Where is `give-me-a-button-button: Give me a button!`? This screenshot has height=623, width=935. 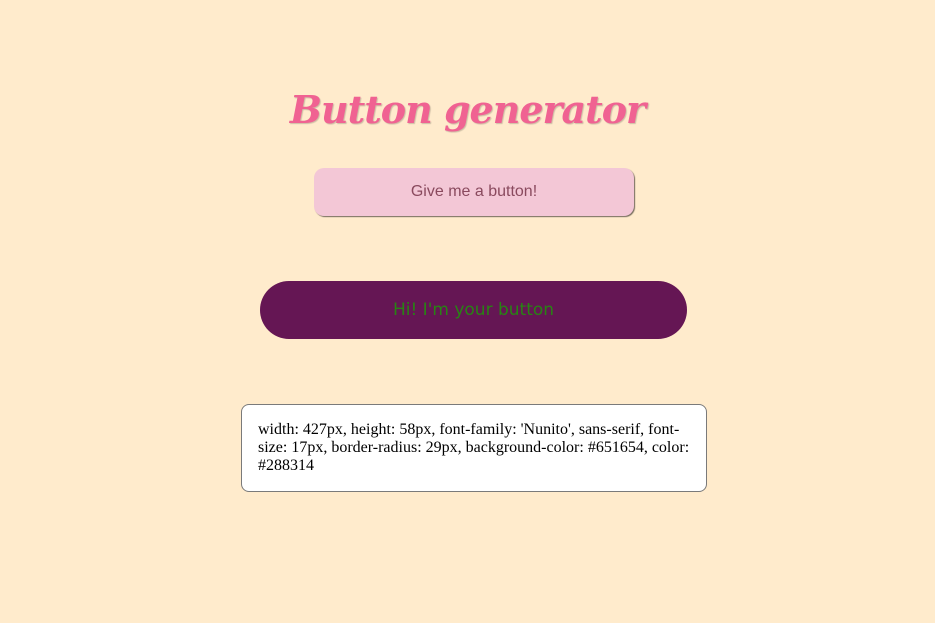
give-me-a-button-button: Give me a button! is located at coordinates (474, 192).